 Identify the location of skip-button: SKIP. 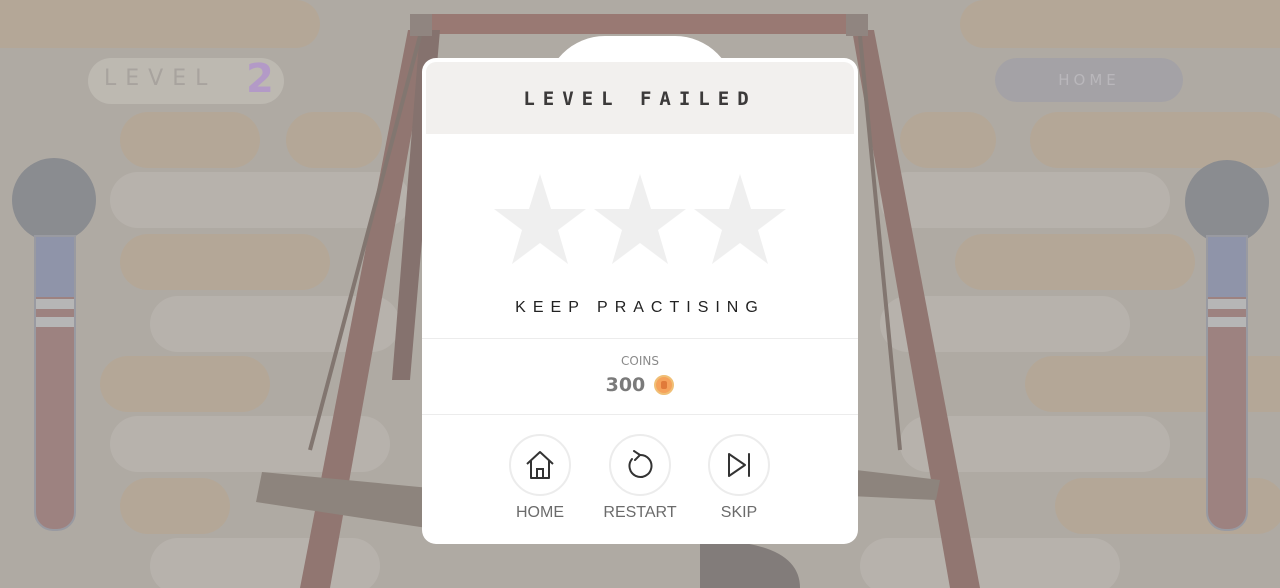
(739, 478).